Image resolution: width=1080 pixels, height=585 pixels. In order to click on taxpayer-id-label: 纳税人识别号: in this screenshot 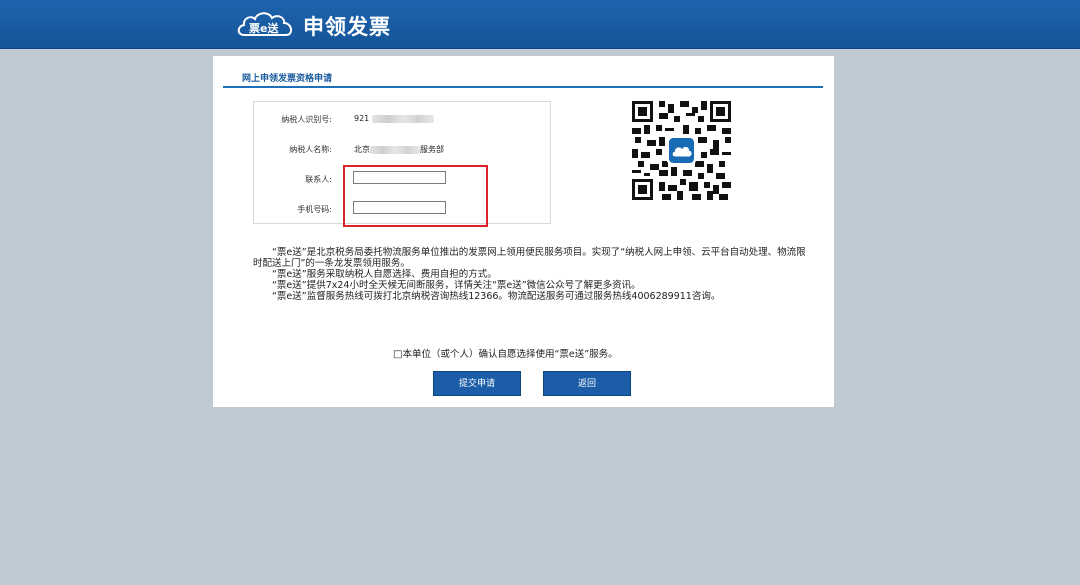, I will do `click(306, 119)`.